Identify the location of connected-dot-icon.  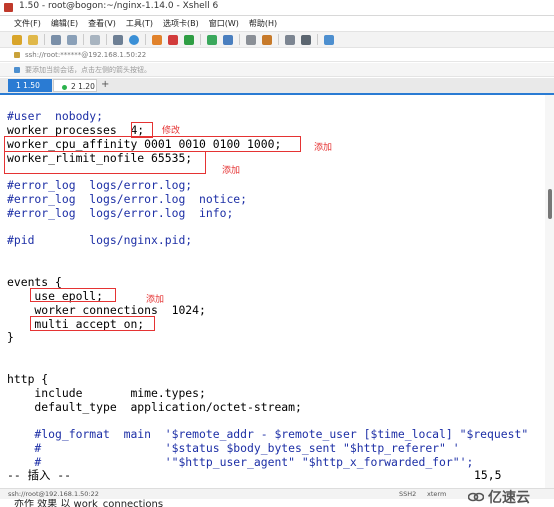
(64, 87).